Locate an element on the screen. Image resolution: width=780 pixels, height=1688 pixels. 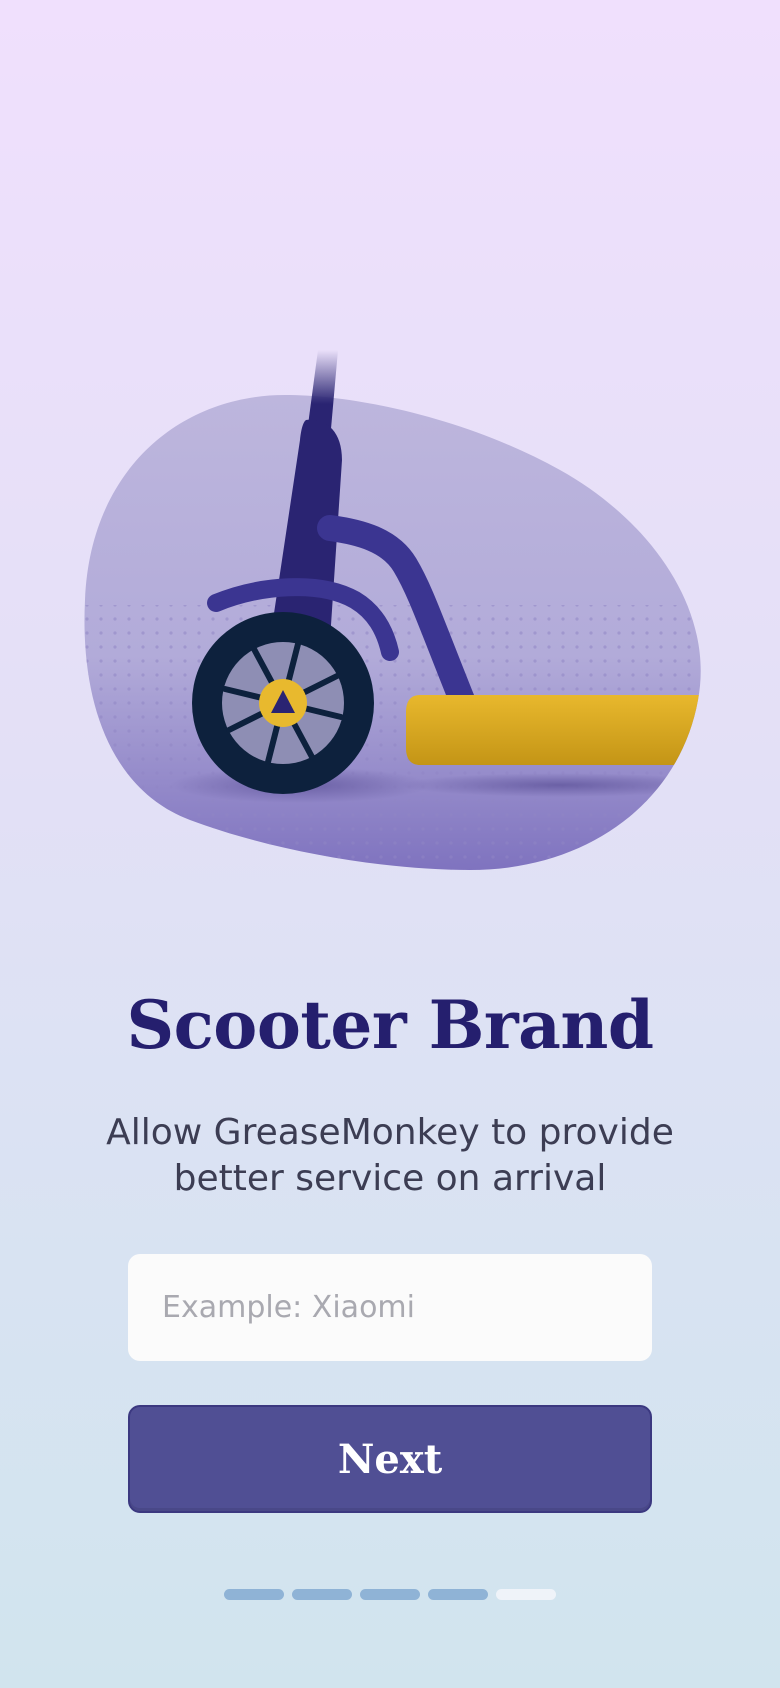
scooter-wheel is located at coordinates (283, 703).